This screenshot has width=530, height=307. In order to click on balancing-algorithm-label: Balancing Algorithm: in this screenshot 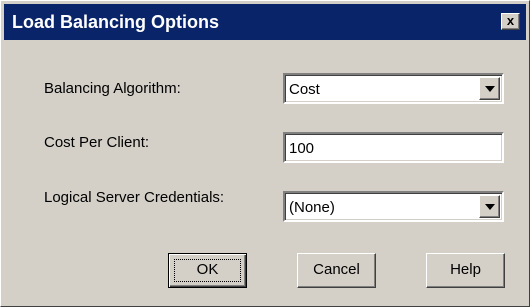, I will do `click(112, 88)`.